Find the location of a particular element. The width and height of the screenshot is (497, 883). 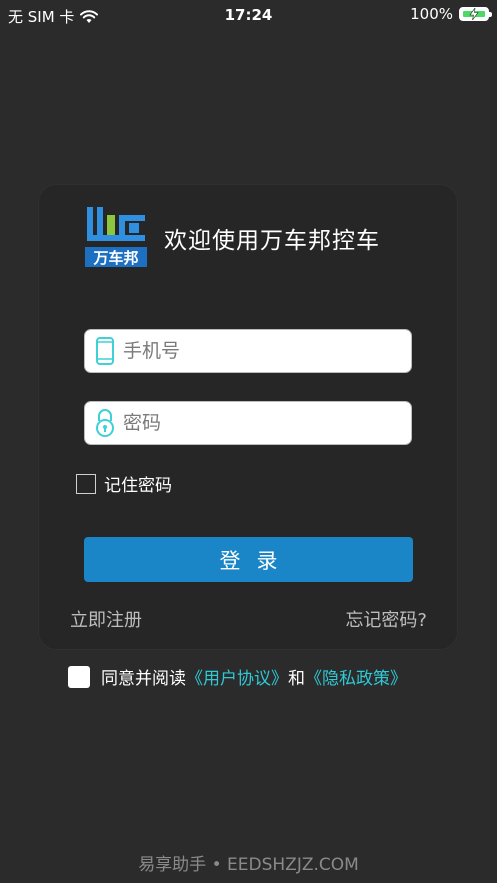

welcome-title: 欢迎使用万车邦控车 is located at coordinates (272, 241).